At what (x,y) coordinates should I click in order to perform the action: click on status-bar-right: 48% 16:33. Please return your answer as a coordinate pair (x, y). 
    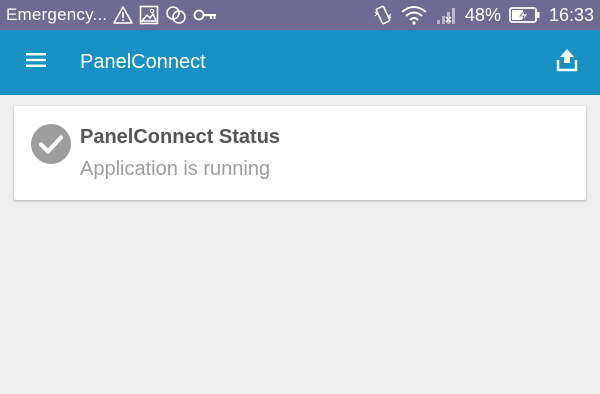
    Looking at the image, I should click on (483, 15).